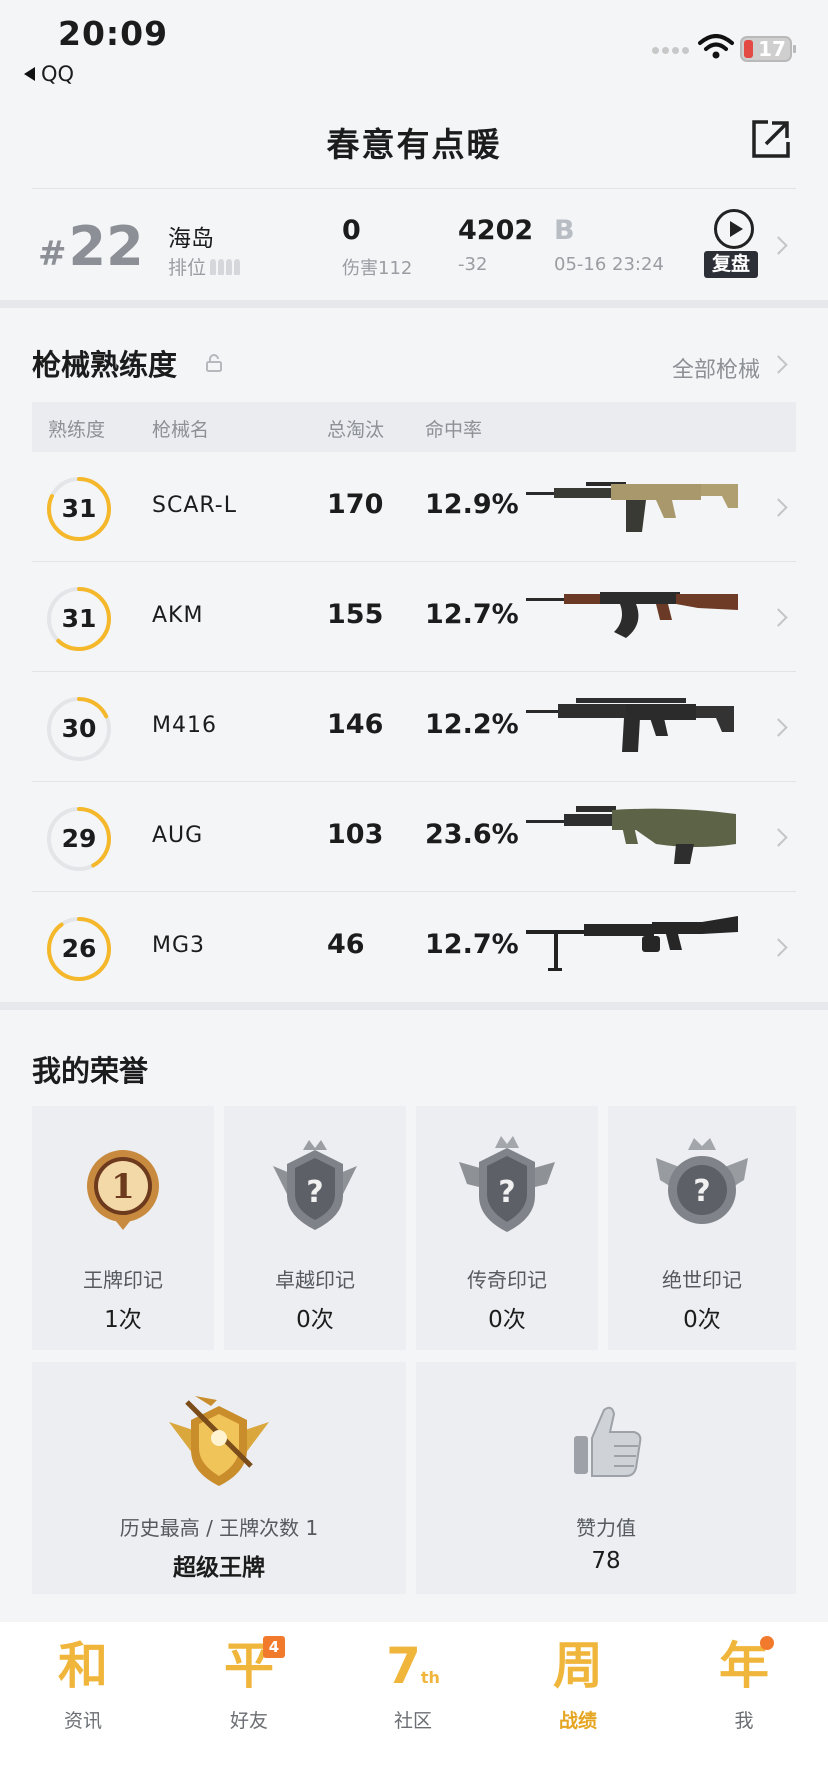 The width and height of the screenshot is (828, 1792). I want to click on peerless-mark-label: 绝世印记, so click(702, 1280).